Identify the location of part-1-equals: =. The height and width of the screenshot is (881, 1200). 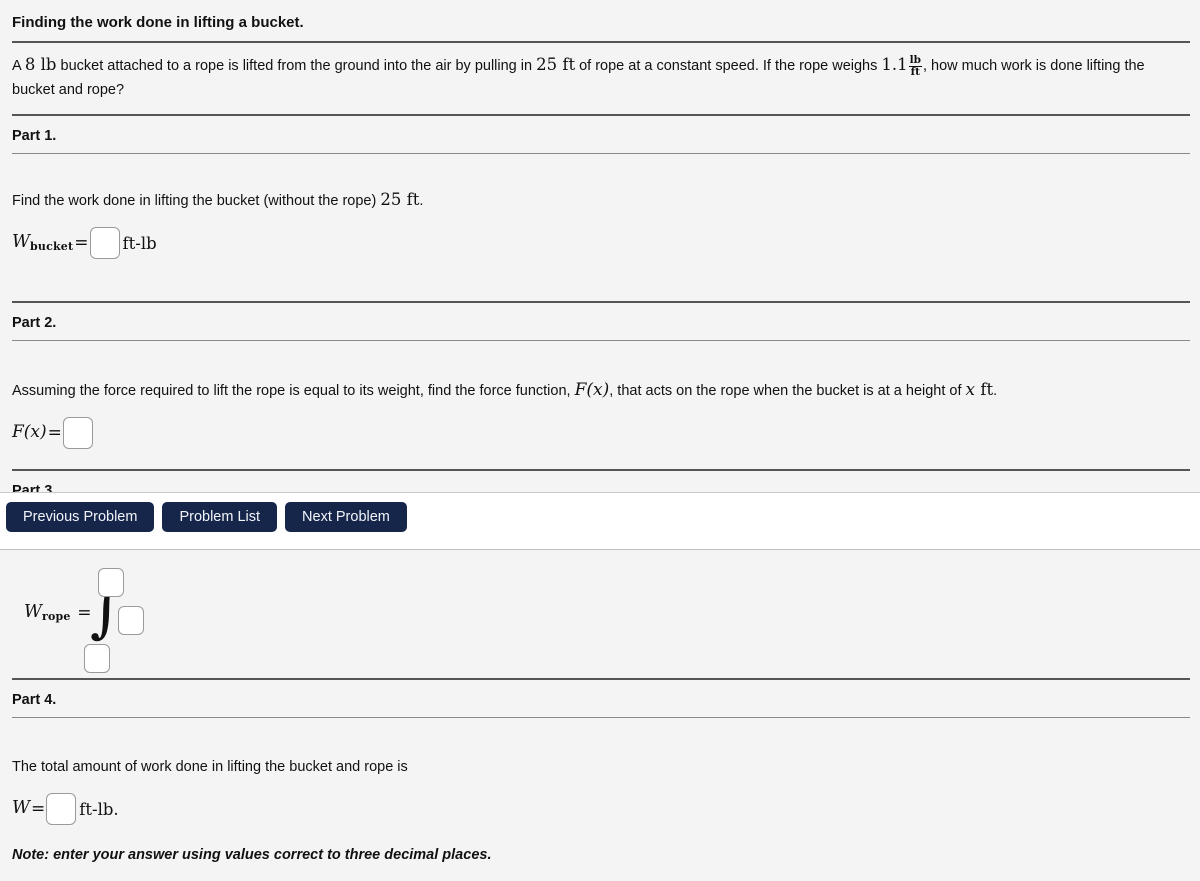
(81, 243).